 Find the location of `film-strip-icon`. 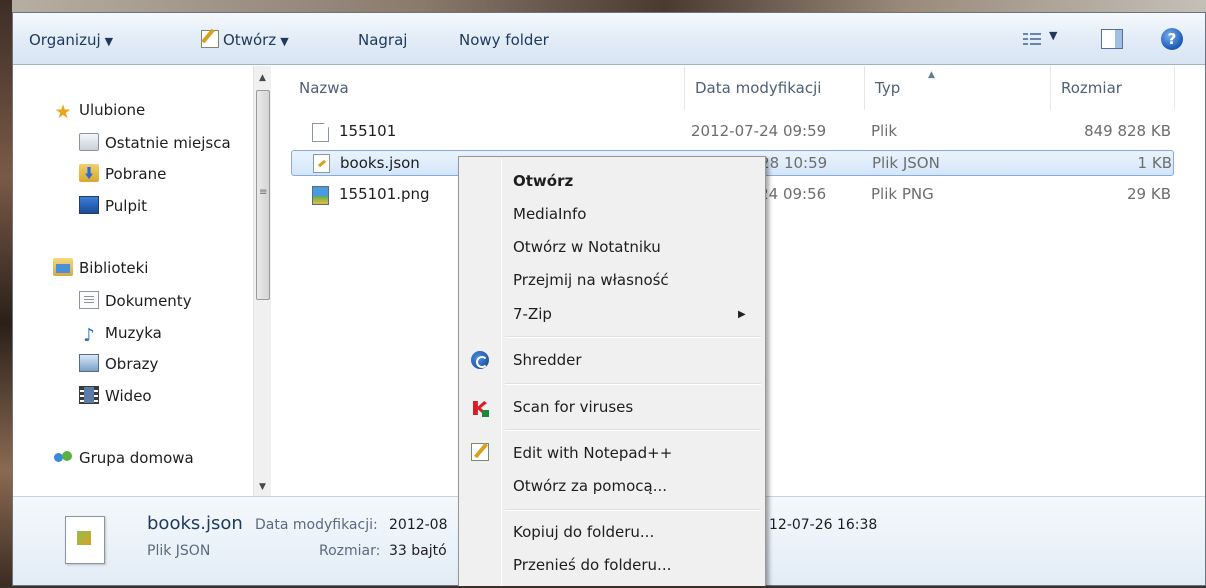

film-strip-icon is located at coordinates (89, 395).